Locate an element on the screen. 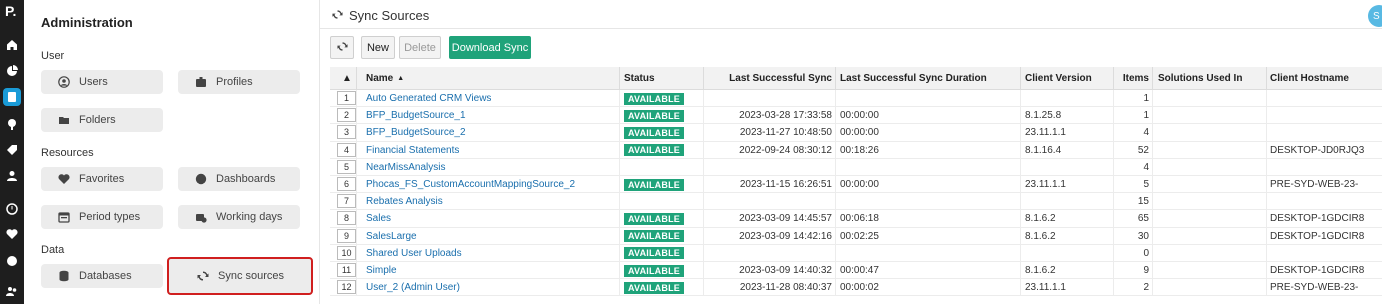  sync-sources-tile: Sync sources is located at coordinates (240, 276).